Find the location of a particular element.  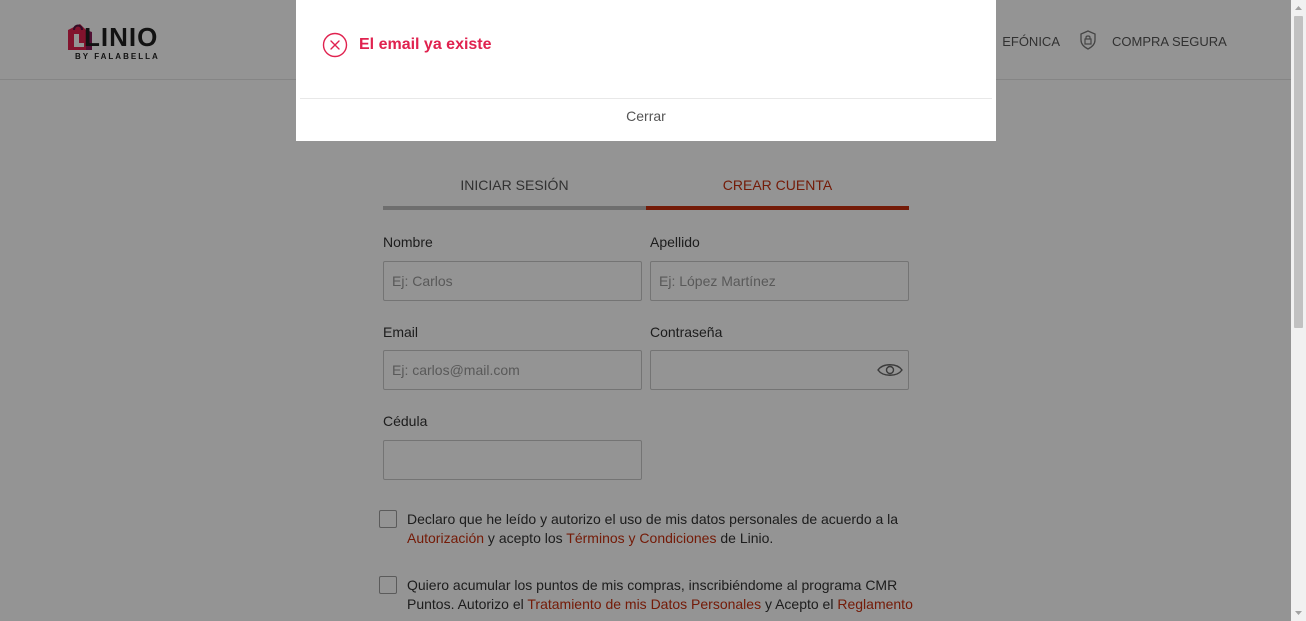

error-modal: El email ya existe Cerrar is located at coordinates (646, 70).